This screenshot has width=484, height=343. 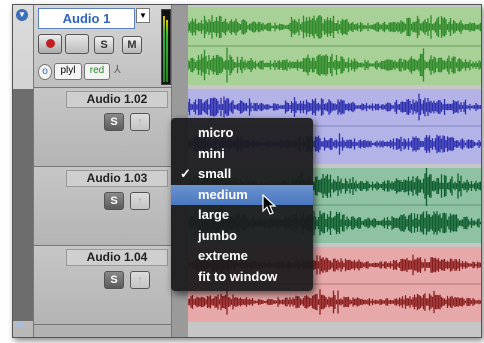 What do you see at coordinates (242, 195) in the screenshot?
I see `menu-item-medium: medium` at bounding box center [242, 195].